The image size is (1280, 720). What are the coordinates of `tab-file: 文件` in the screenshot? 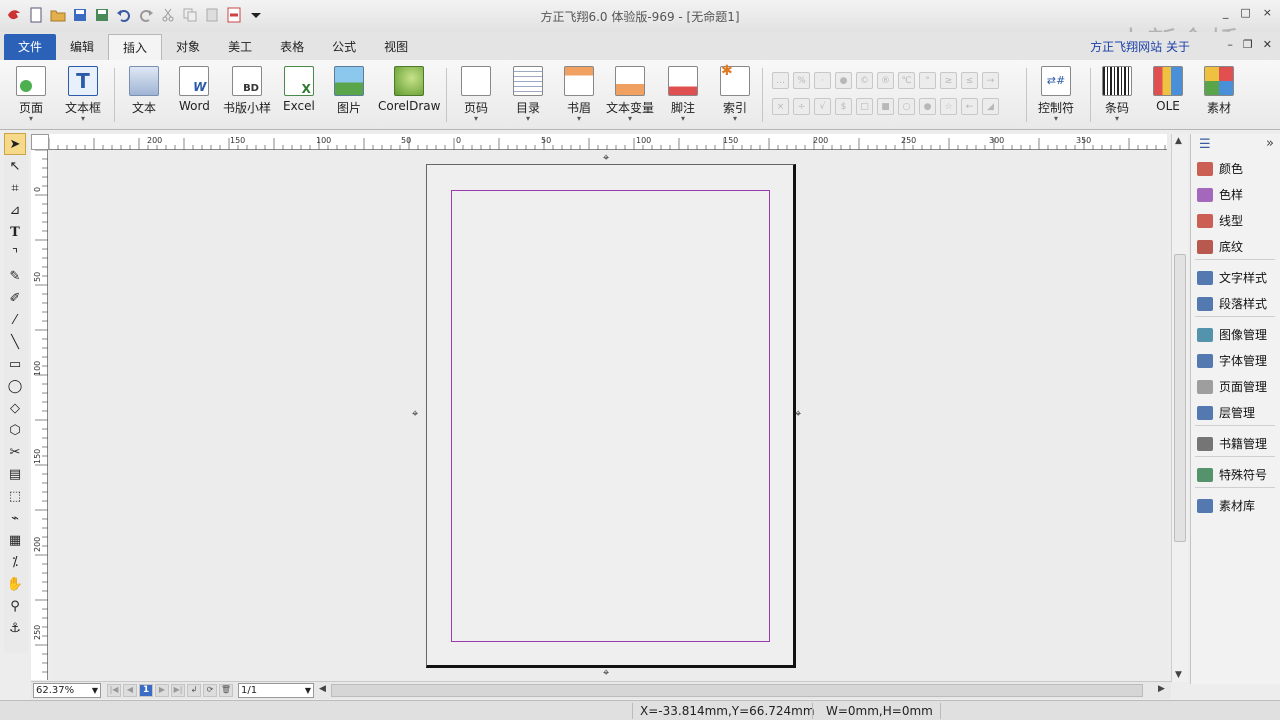 It's located at (30, 47).